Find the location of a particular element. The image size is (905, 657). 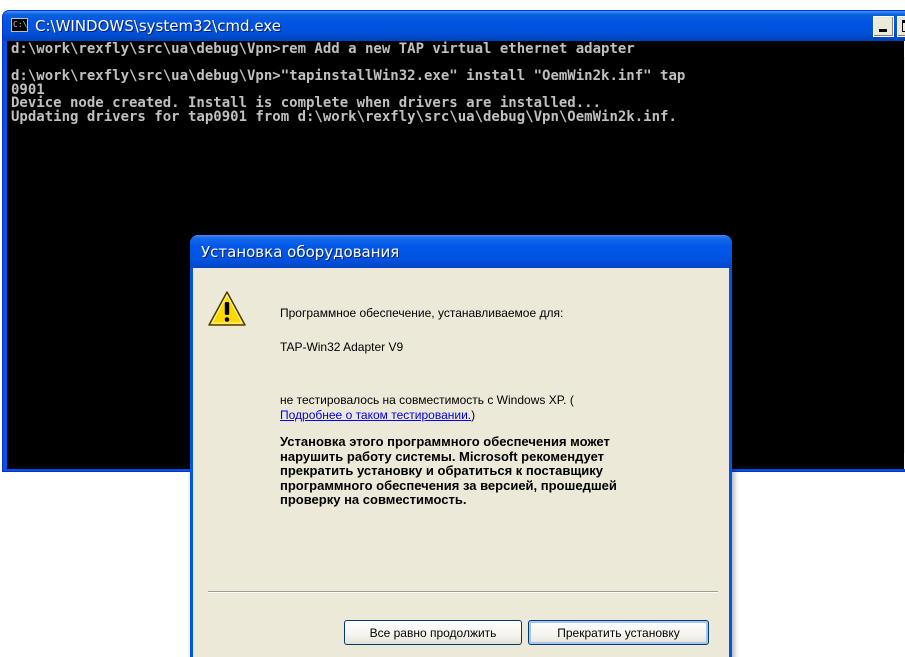

details-link: Подробнее о таком тестировании. is located at coordinates (375, 415).